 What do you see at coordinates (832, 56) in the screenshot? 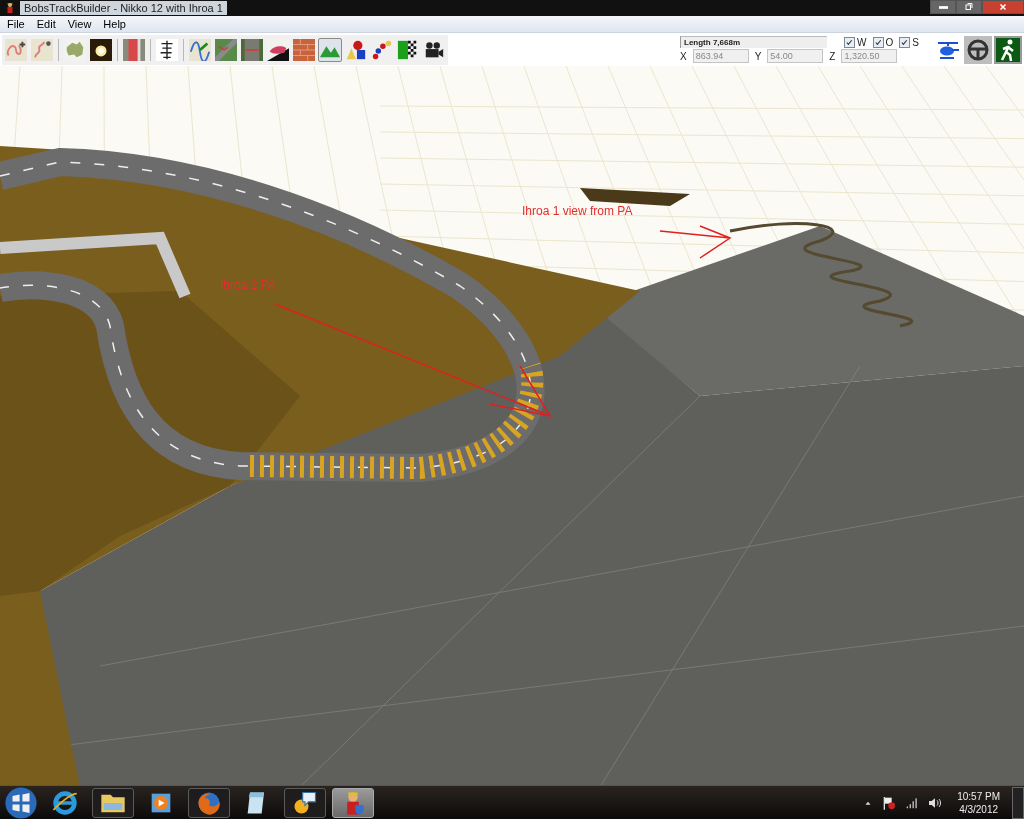
I see `coord-label: Z` at bounding box center [832, 56].